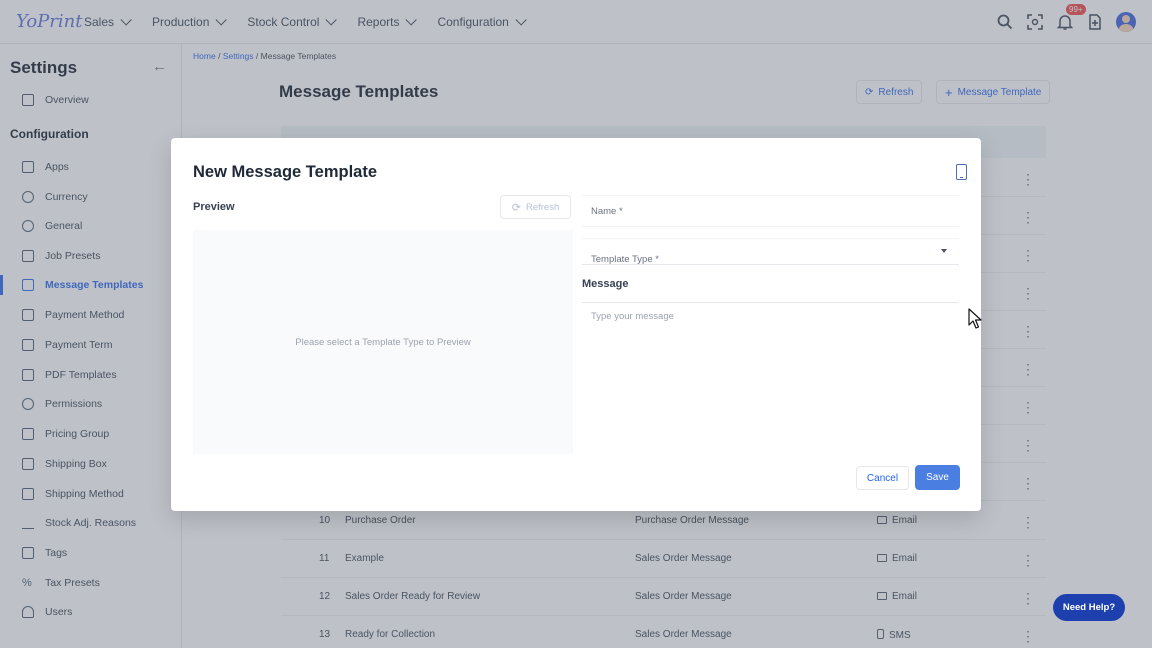 This screenshot has height=648, width=1152. What do you see at coordinates (961, 172) in the screenshot?
I see `mobile-preview-icon` at bounding box center [961, 172].